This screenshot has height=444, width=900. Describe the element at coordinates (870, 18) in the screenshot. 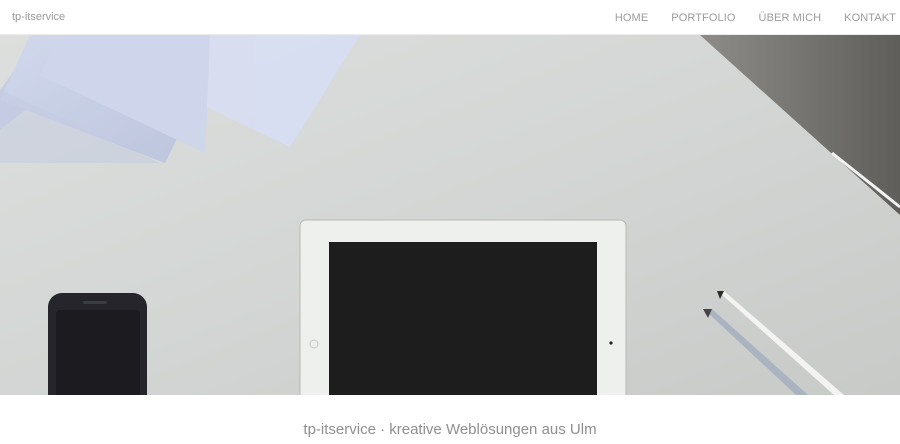

I see `nav-link-kontakt: KONTAKT` at that location.